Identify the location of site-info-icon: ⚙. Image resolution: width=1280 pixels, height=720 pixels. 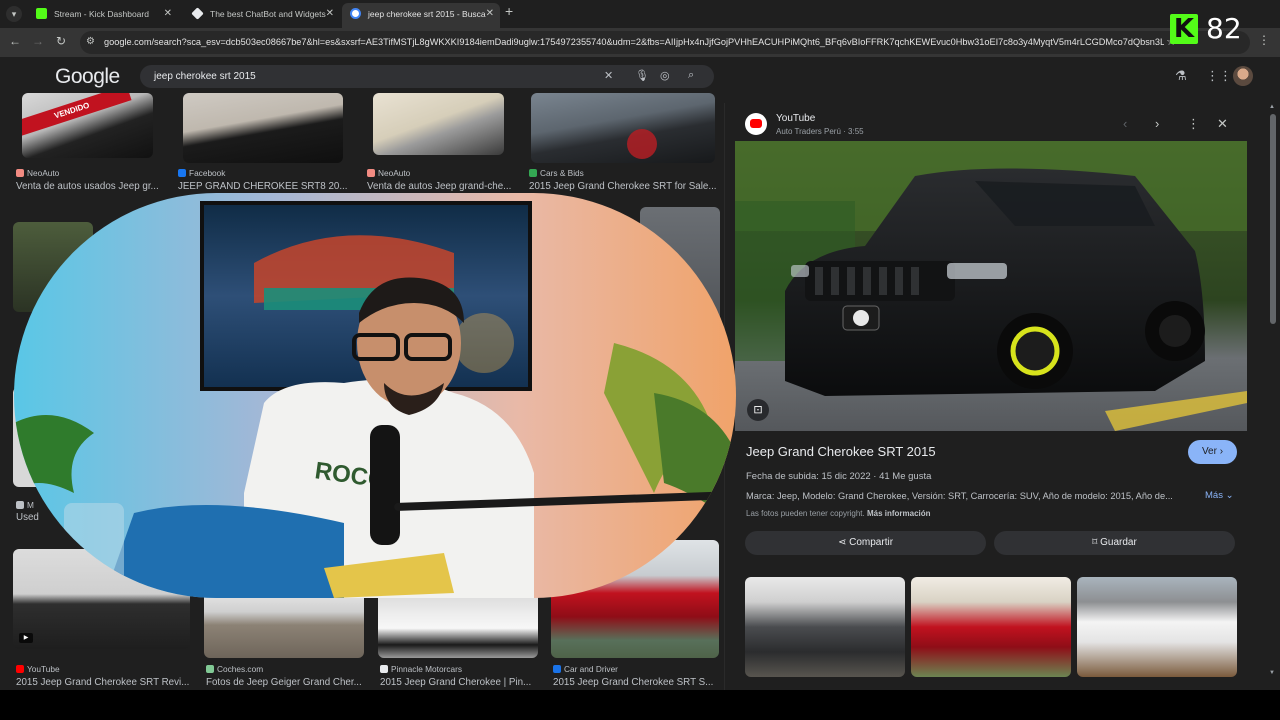
(90, 41).